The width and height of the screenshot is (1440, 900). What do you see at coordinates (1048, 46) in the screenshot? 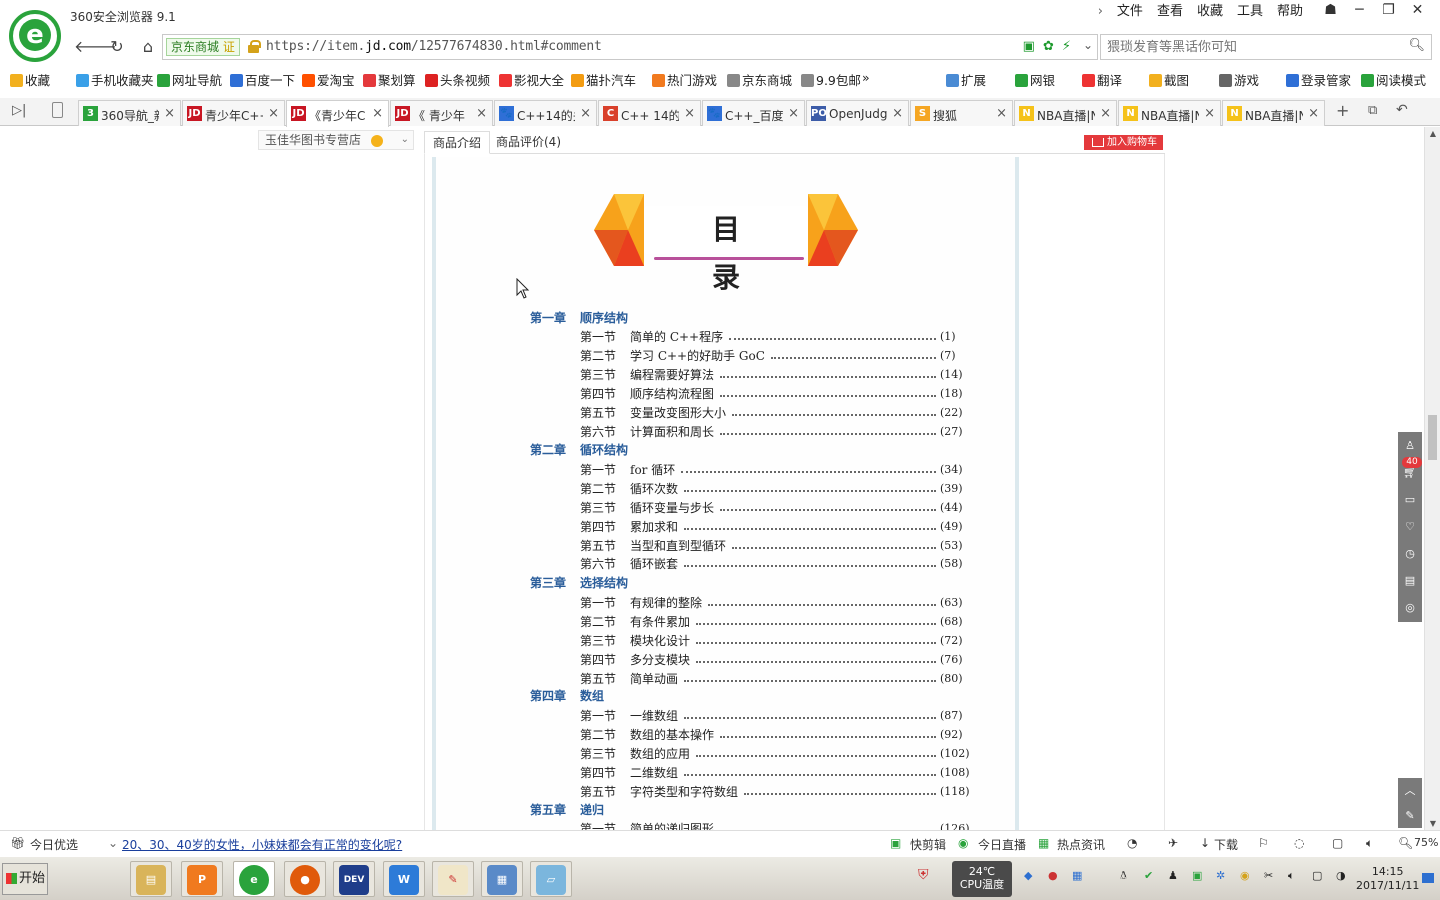
I see `extension-icon: ✿` at bounding box center [1048, 46].